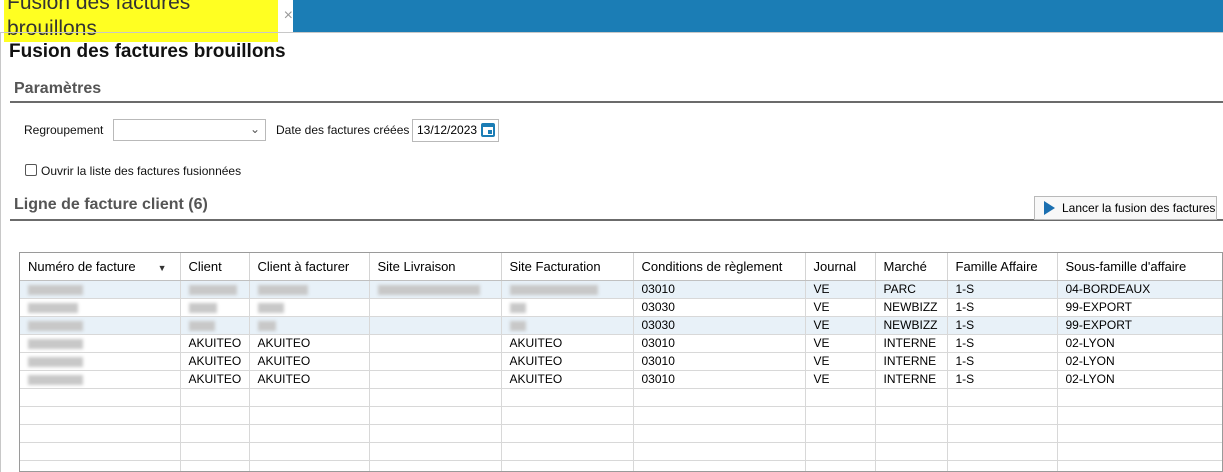 The width and height of the screenshot is (1223, 472). What do you see at coordinates (31, 170) in the screenshot?
I see `open-list-checkbox` at bounding box center [31, 170].